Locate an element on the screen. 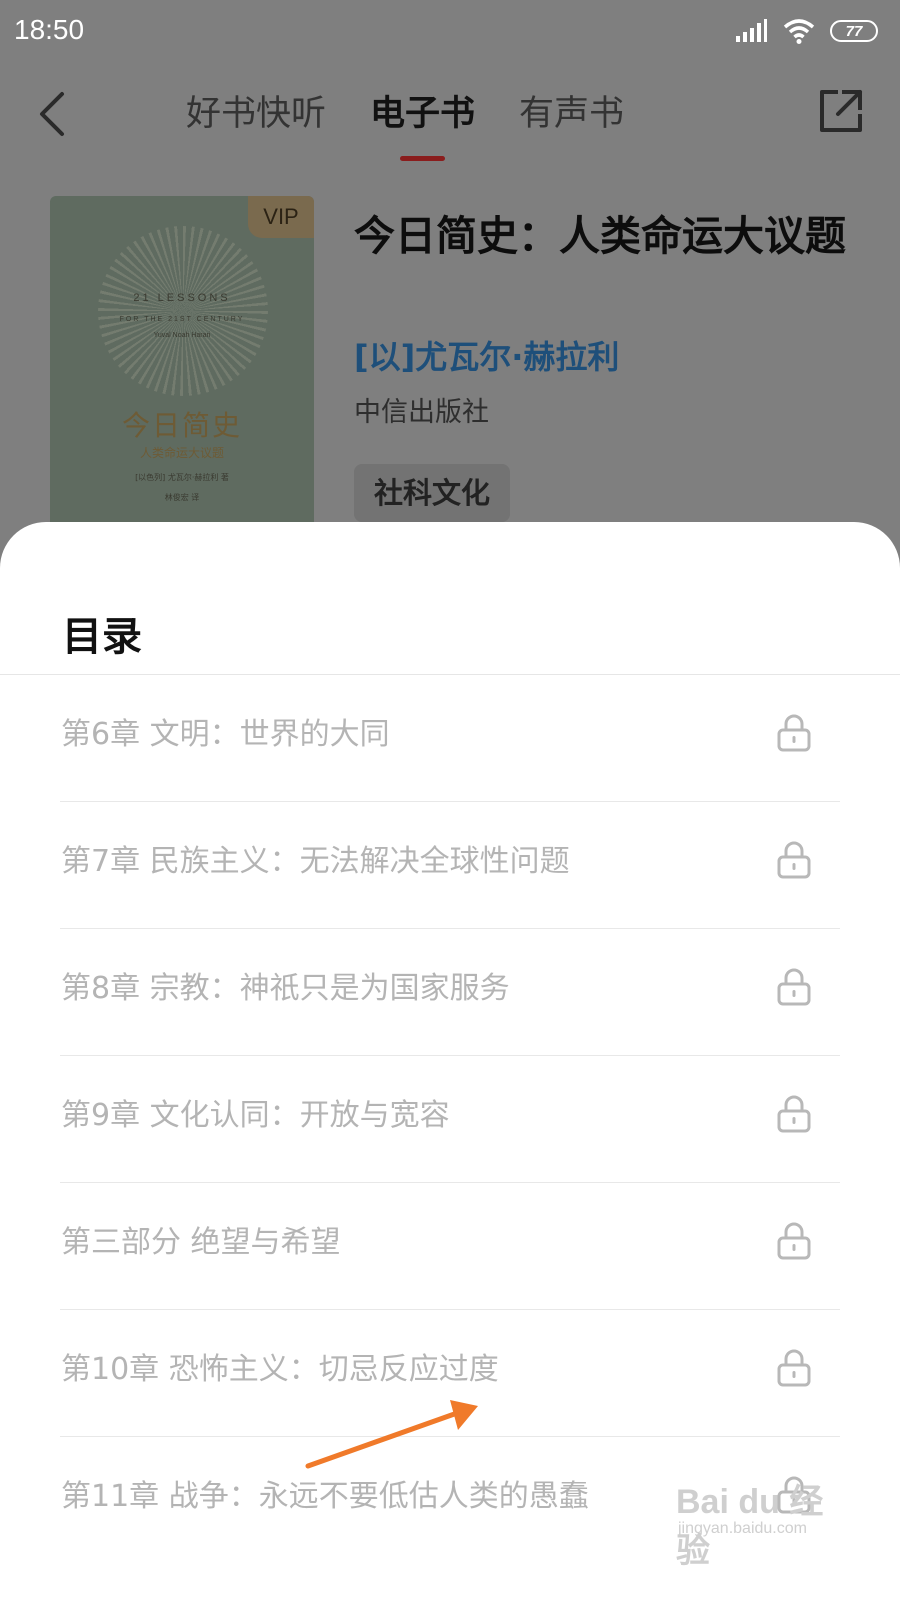  wifi-icon is located at coordinates (799, 31).